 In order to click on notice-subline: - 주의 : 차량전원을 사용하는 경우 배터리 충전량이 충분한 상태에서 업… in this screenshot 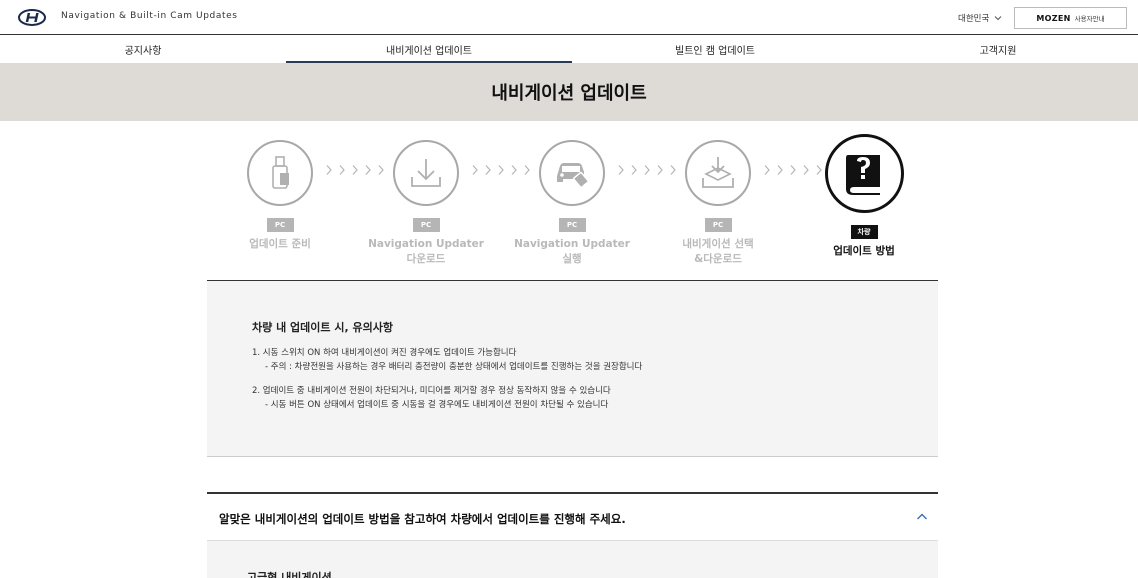, I will do `click(454, 367)`.